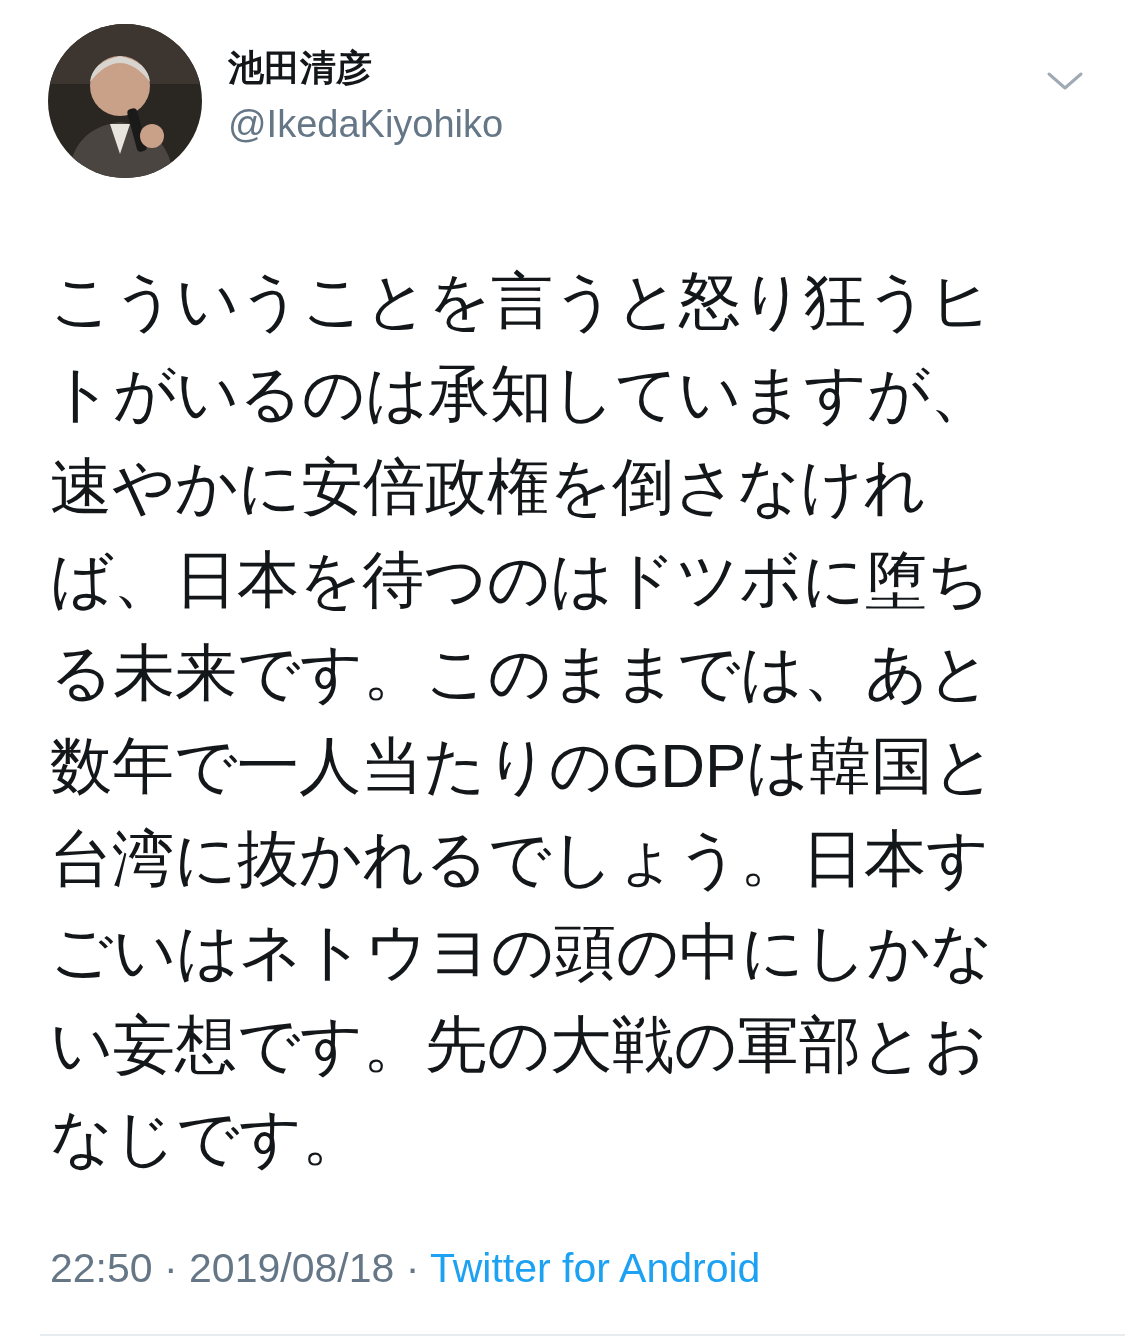  Describe the element at coordinates (366, 124) in the screenshot. I see `author-handle: @IkedaKiyohiko` at that location.